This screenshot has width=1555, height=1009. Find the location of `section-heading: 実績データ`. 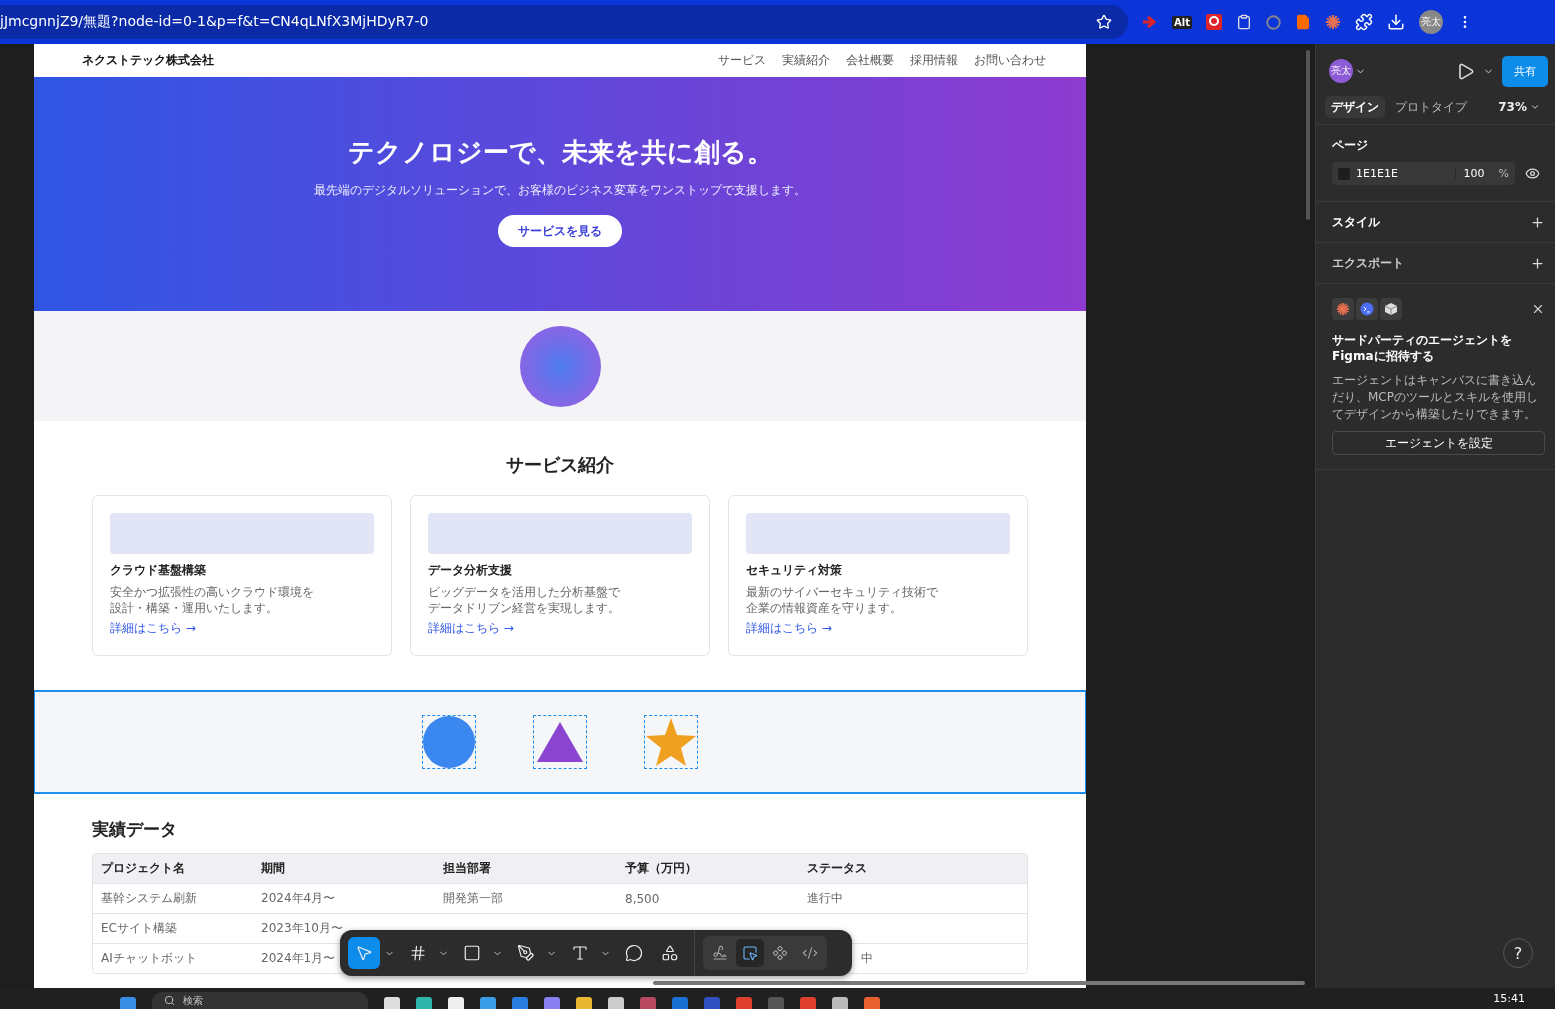

section-heading: 実績データ is located at coordinates (135, 829).